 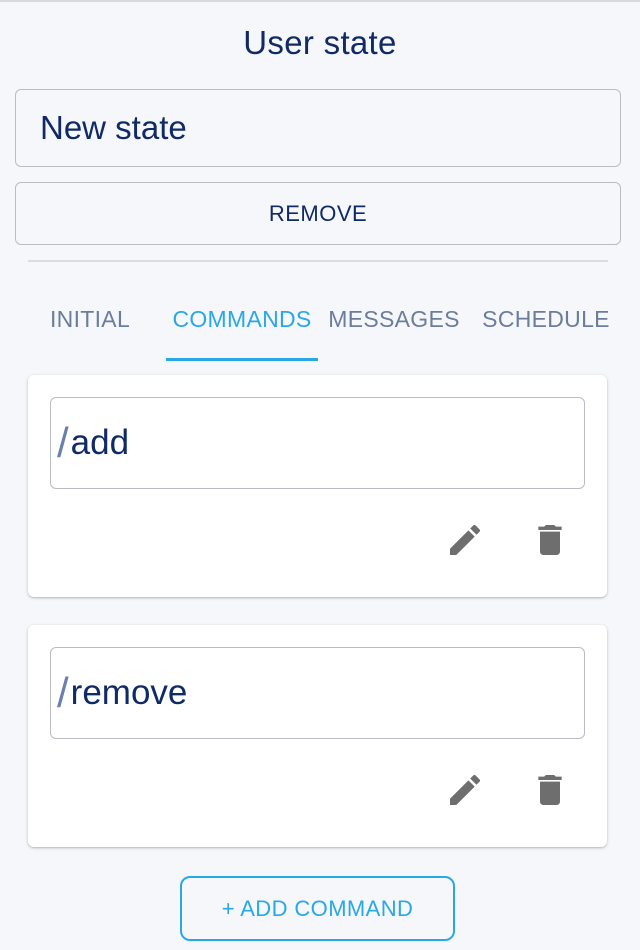 I want to click on section-divider, so click(x=318, y=261).